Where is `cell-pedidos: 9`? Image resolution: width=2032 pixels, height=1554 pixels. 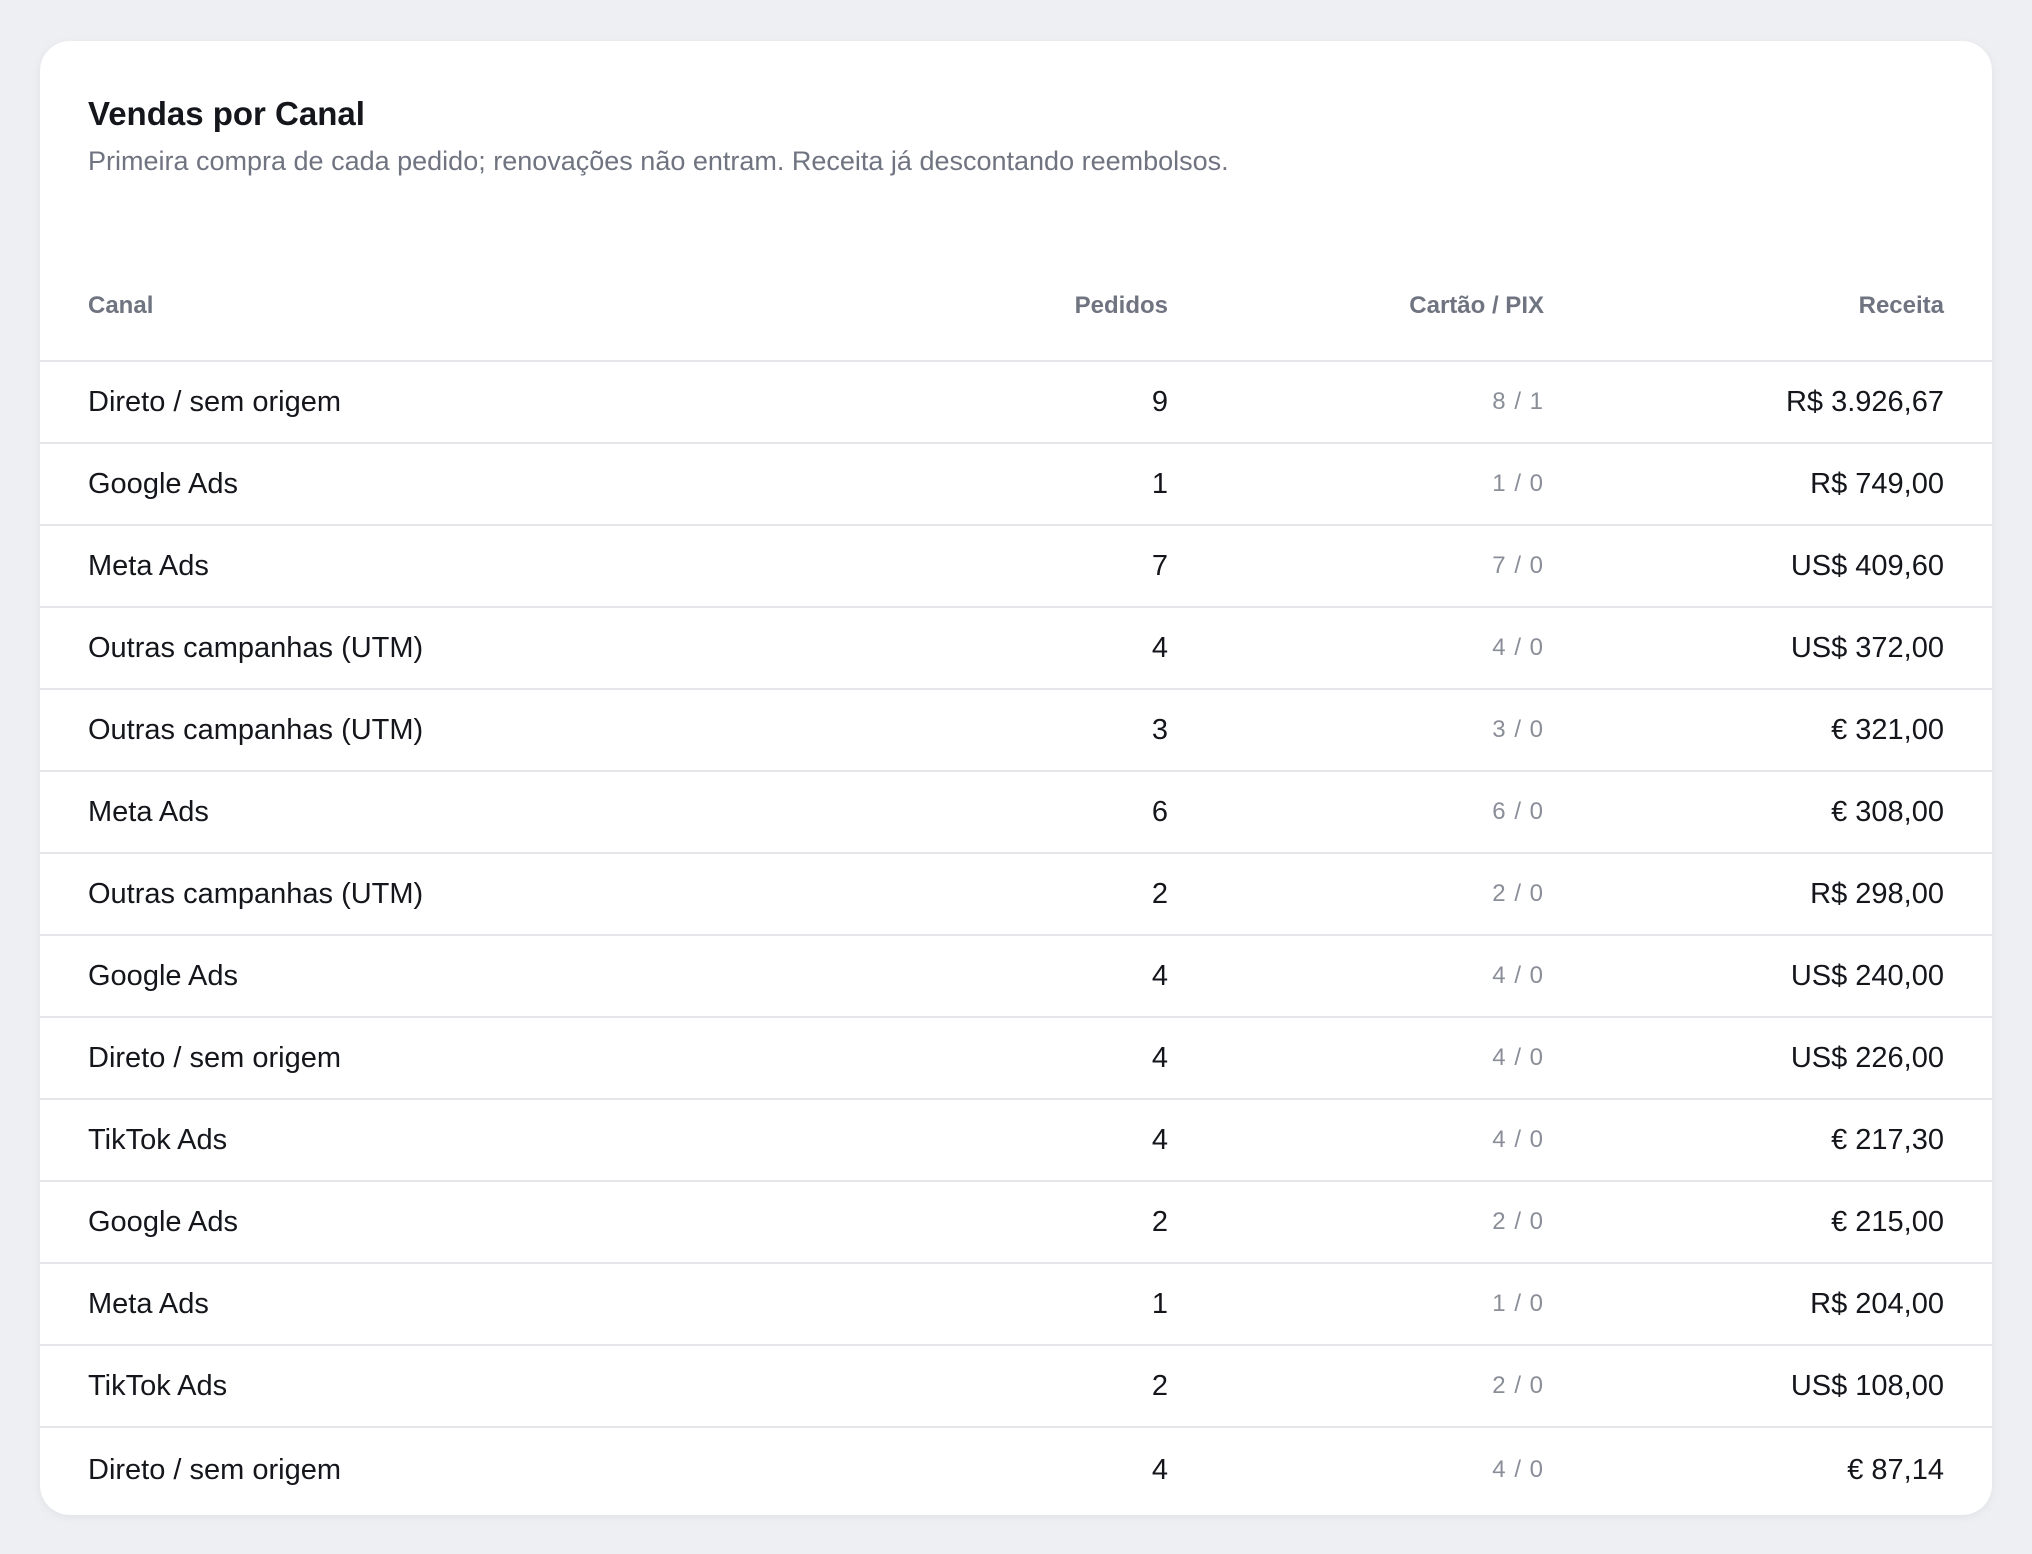
cell-pedidos: 9 is located at coordinates (1004, 402).